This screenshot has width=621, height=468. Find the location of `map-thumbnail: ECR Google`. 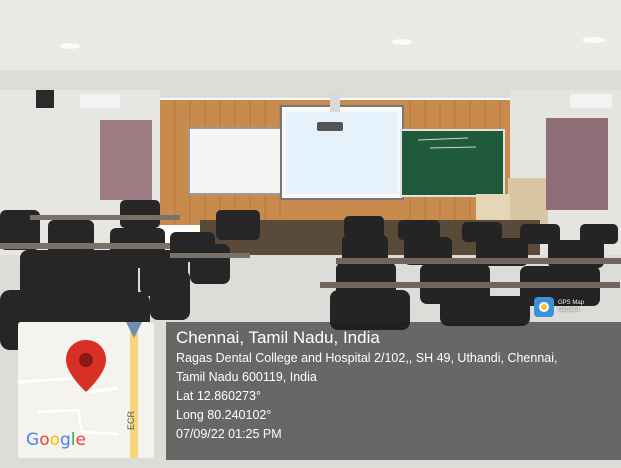

map-thumbnail: ECR Google is located at coordinates (86, 390).